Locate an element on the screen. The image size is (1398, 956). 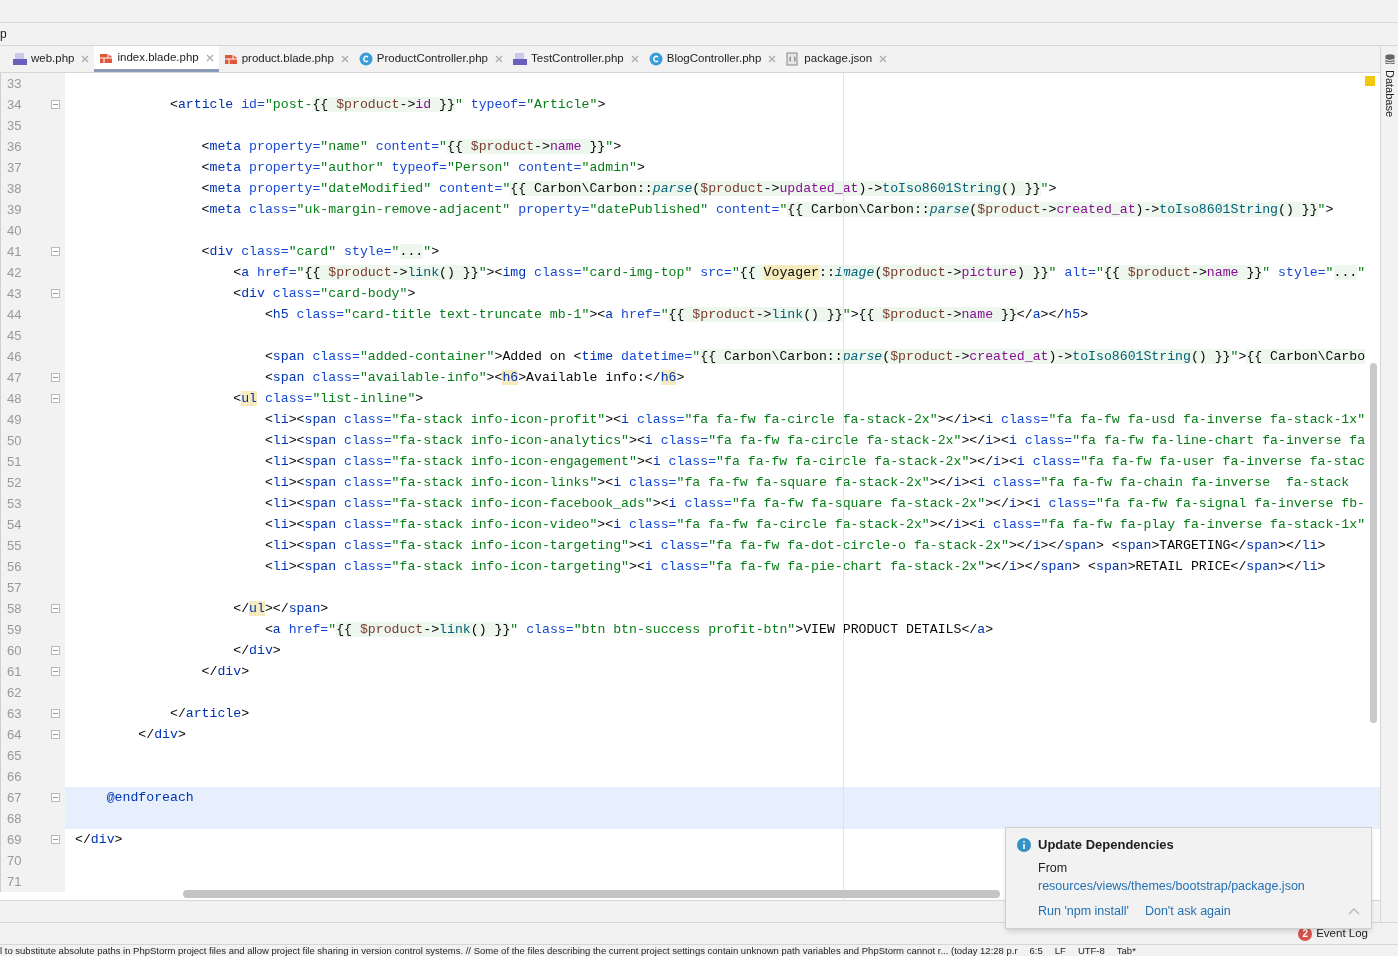
code-line: <meta property="name" content="{{ $product->name }}"> is located at coordinates (411, 147).